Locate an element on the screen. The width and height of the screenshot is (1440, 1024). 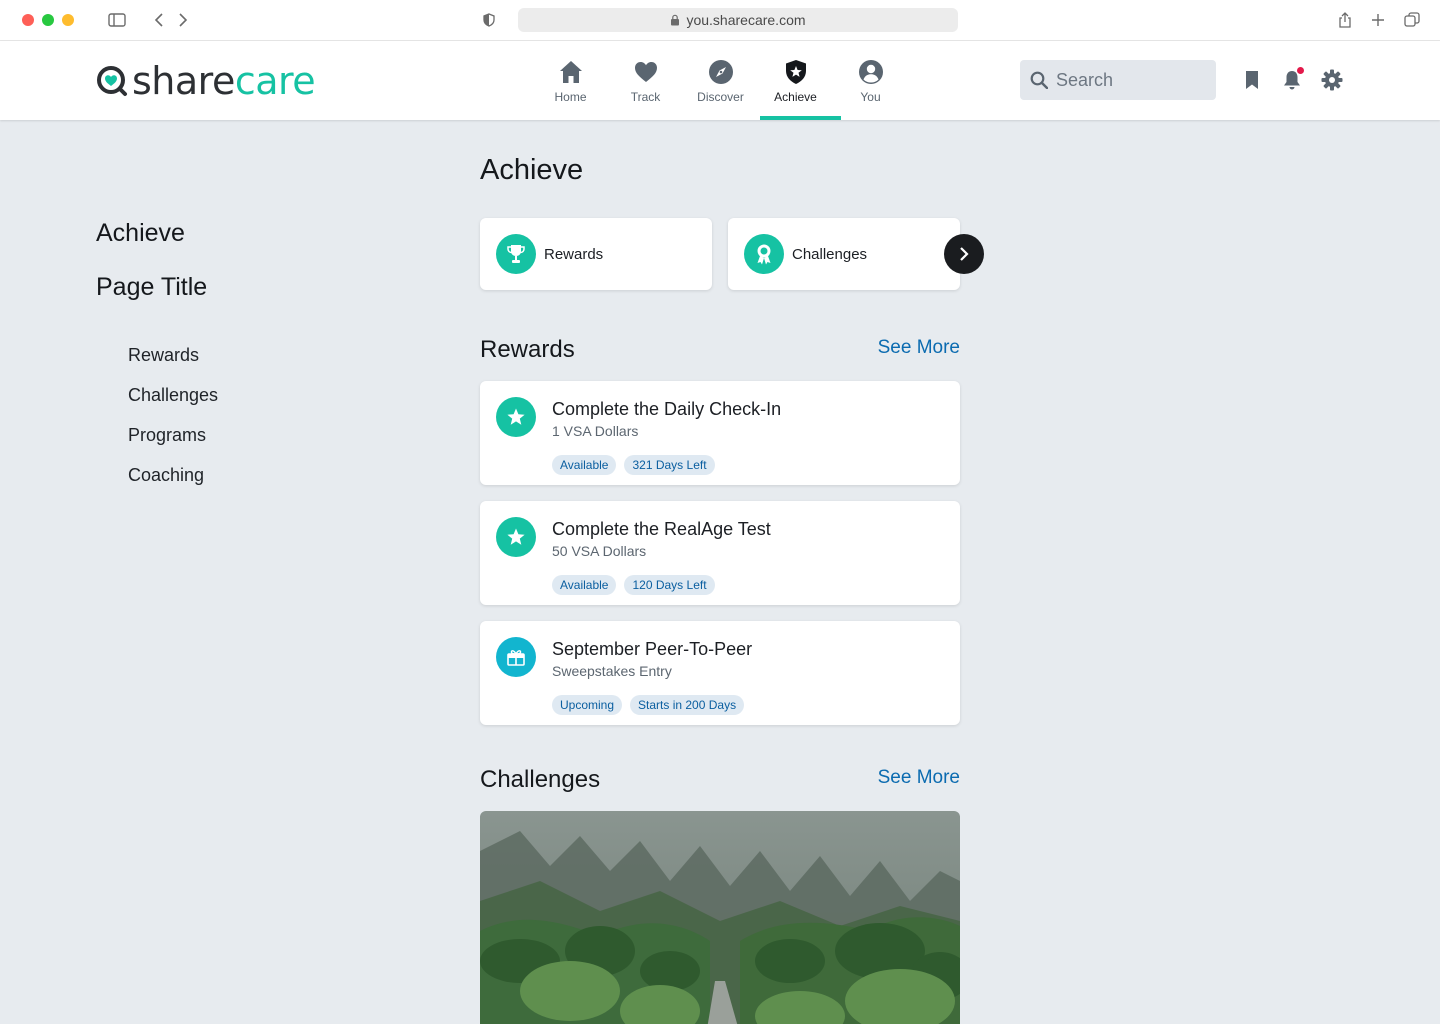
reward-subtitle: 50 VSA Dollars is located at coordinates (599, 551).